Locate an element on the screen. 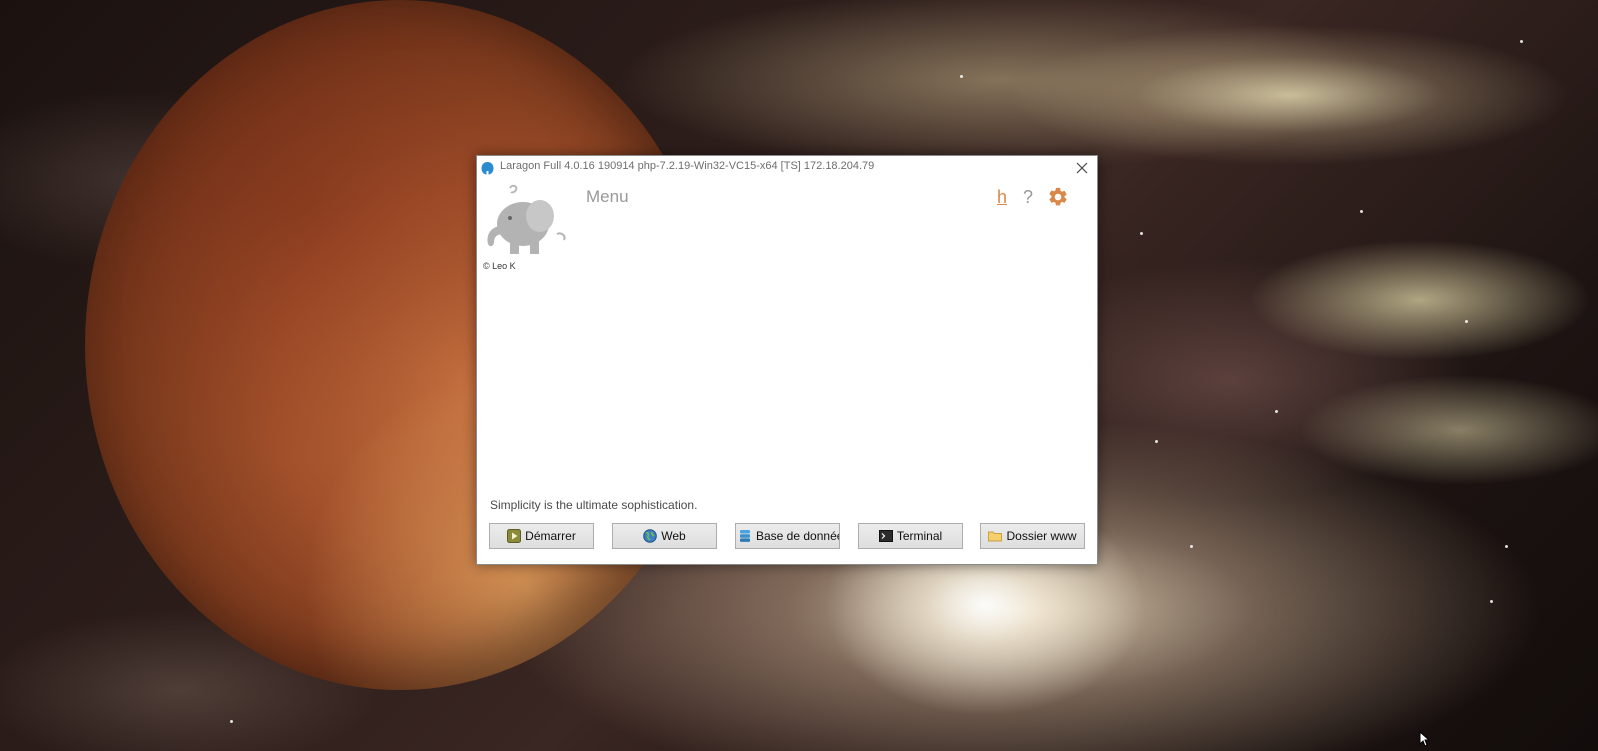 This screenshot has width=1598, height=751. close-button is located at coordinates (1082, 168).